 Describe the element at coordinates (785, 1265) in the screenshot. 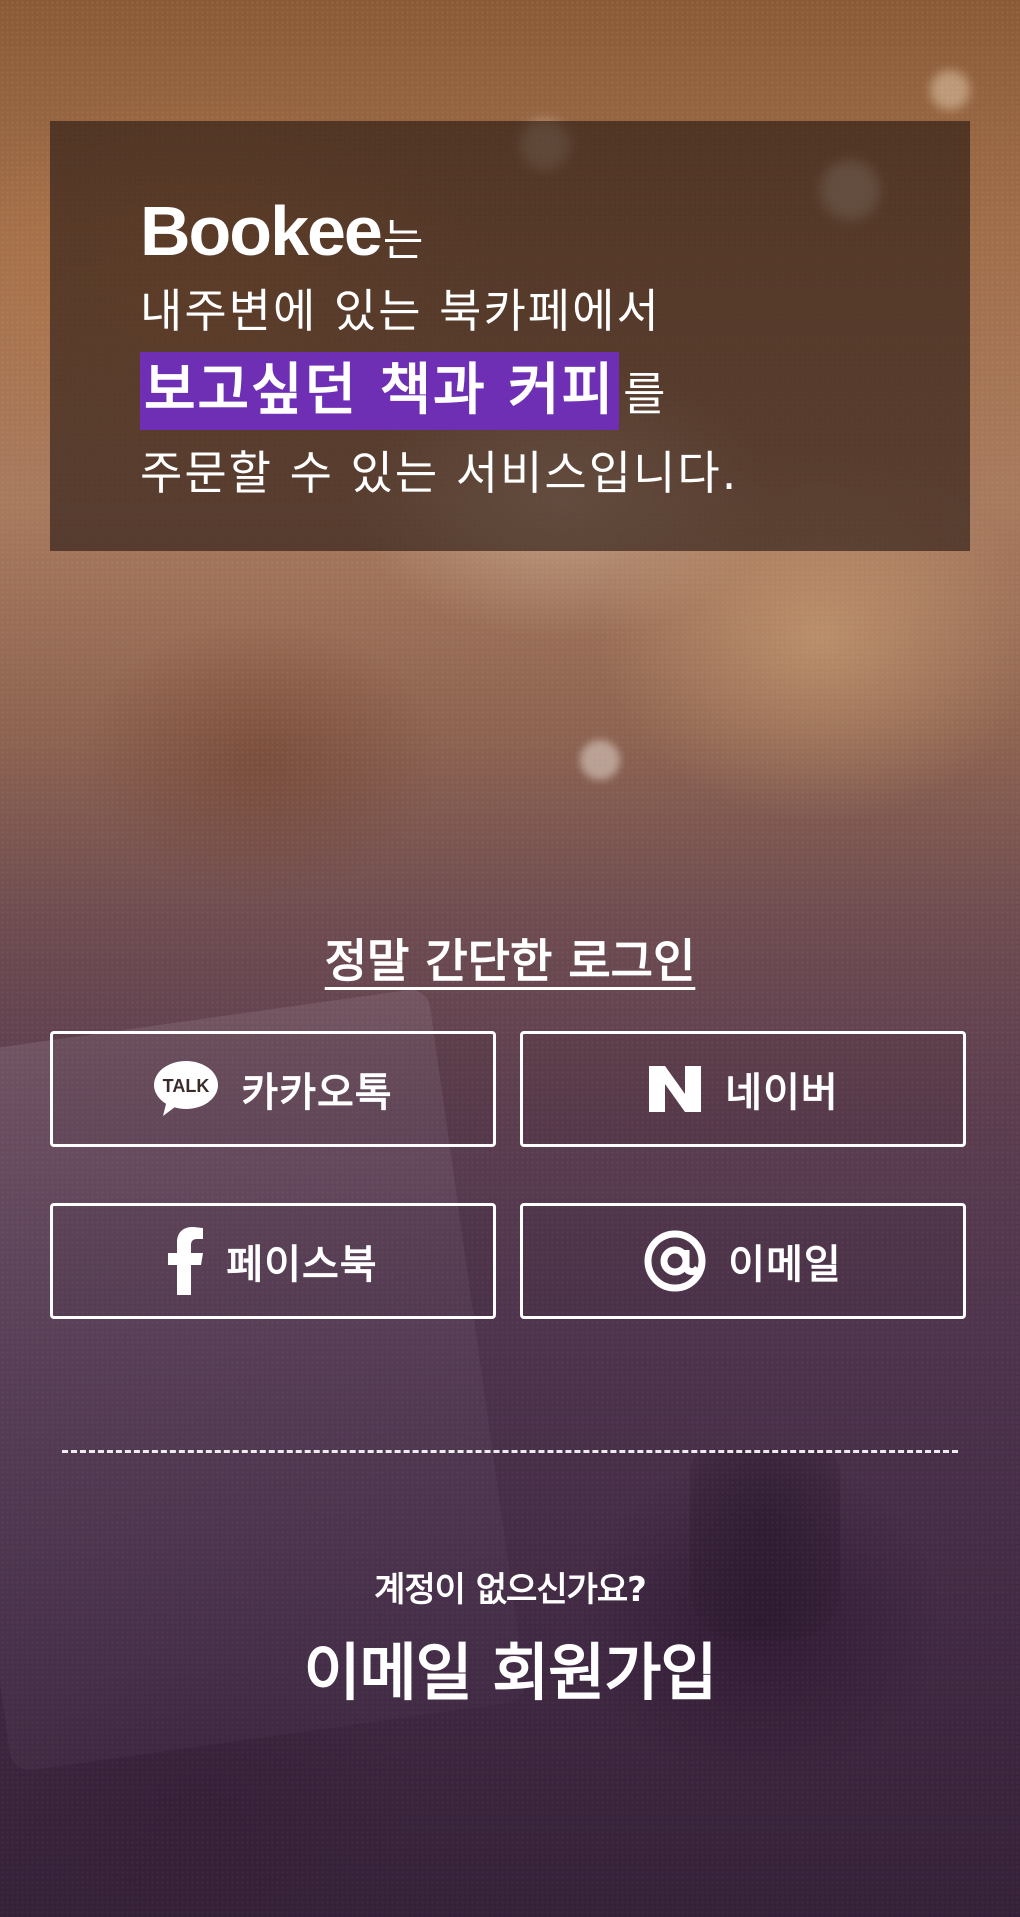

I see `email-login-label: 이메일` at that location.